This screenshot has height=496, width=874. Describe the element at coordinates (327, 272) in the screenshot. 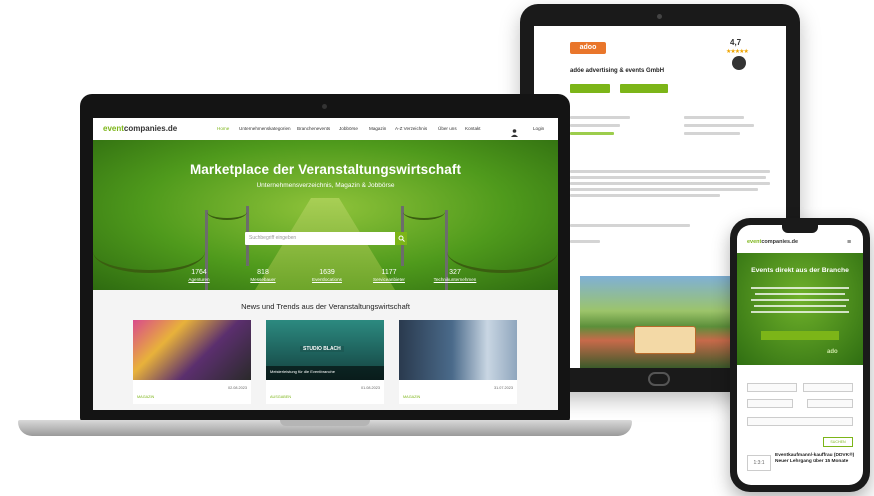

I see `stat-value: 1639` at that location.